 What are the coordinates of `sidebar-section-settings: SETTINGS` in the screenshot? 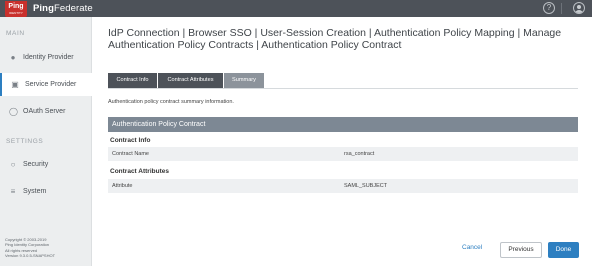 It's located at (25, 141).